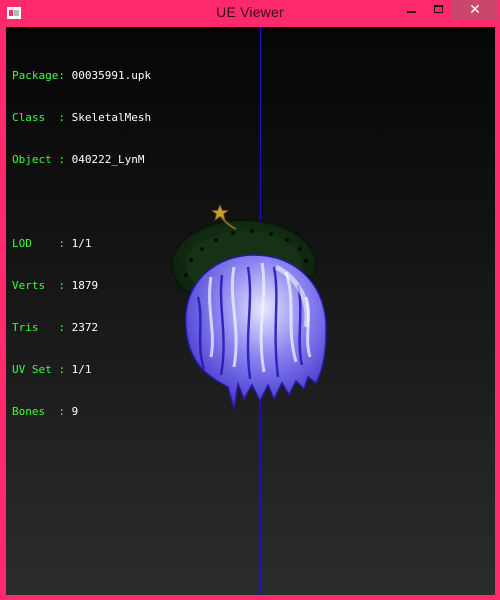 This screenshot has height=600, width=500. What do you see at coordinates (108, 159) in the screenshot?
I see `info-value: 040222_LynM` at bounding box center [108, 159].